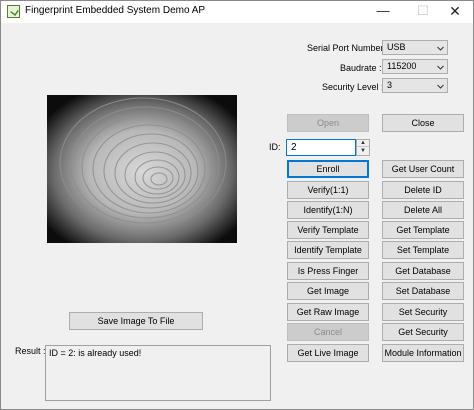  Describe the element at coordinates (423, 250) in the screenshot. I see `set-template-button: Set Template` at that location.